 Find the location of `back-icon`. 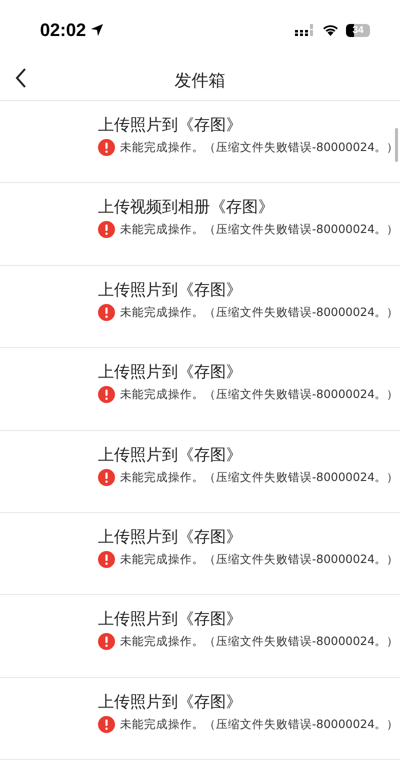

back-icon is located at coordinates (21, 78).